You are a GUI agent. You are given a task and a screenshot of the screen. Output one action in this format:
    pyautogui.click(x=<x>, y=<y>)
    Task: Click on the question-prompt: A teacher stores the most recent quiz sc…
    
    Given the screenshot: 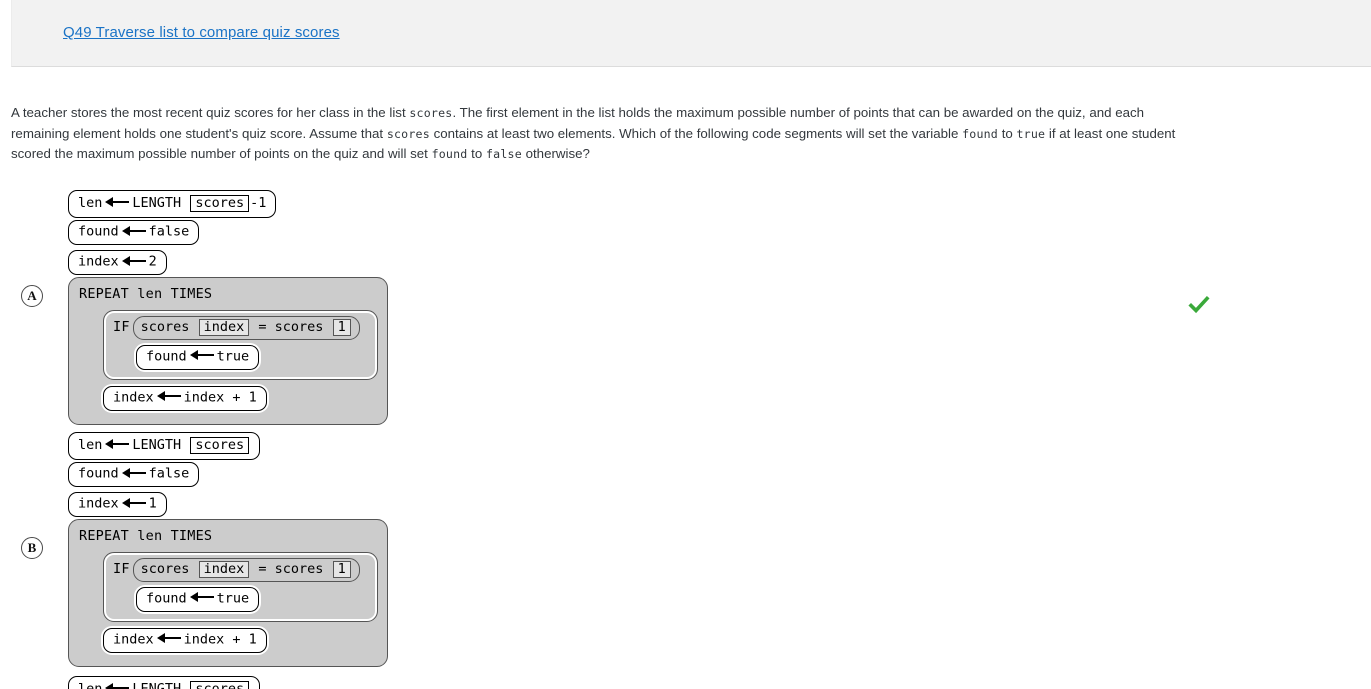 What is the action you would take?
    pyautogui.click(x=606, y=134)
    